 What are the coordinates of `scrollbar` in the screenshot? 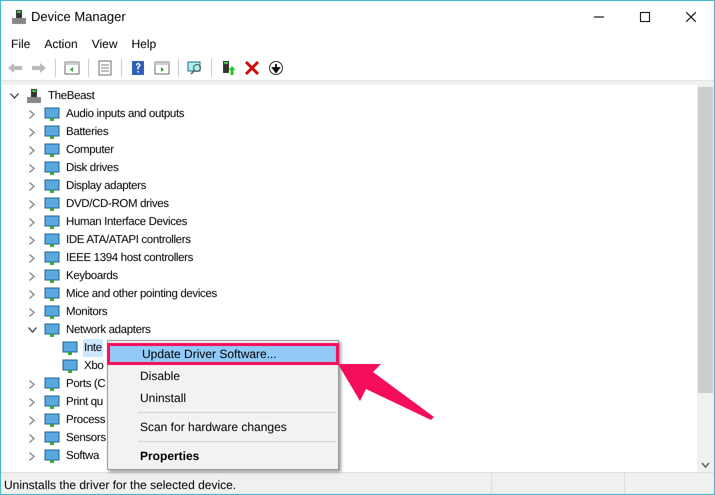 It's located at (705, 278).